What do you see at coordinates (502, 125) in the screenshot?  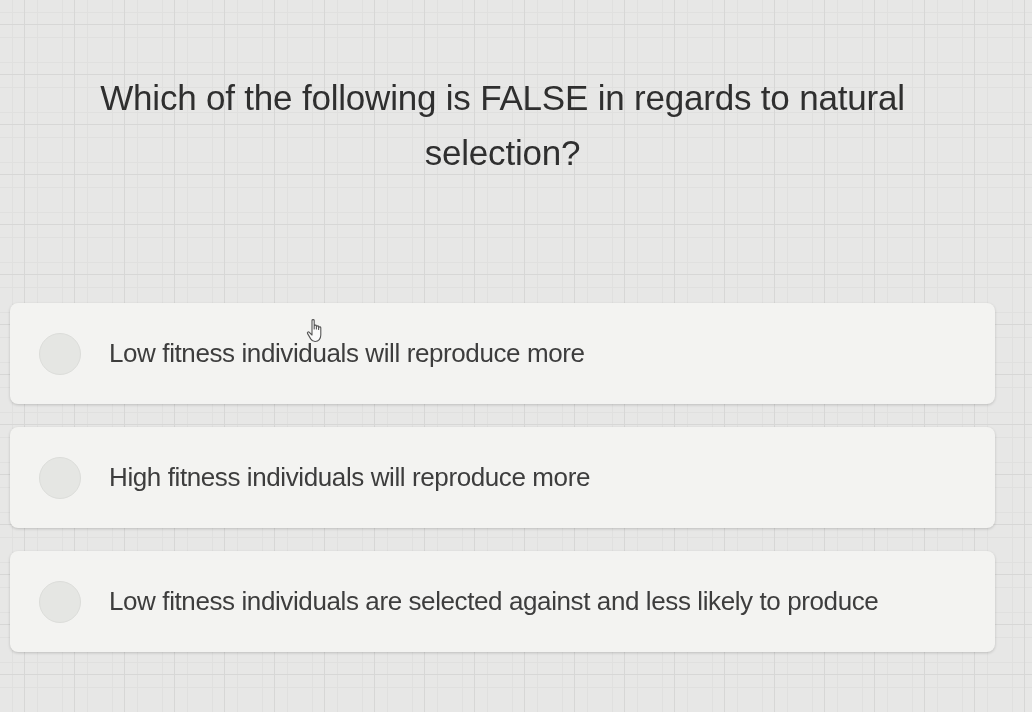 I see `question-text: Which of the following is FALSE in regards to natural selection?` at bounding box center [502, 125].